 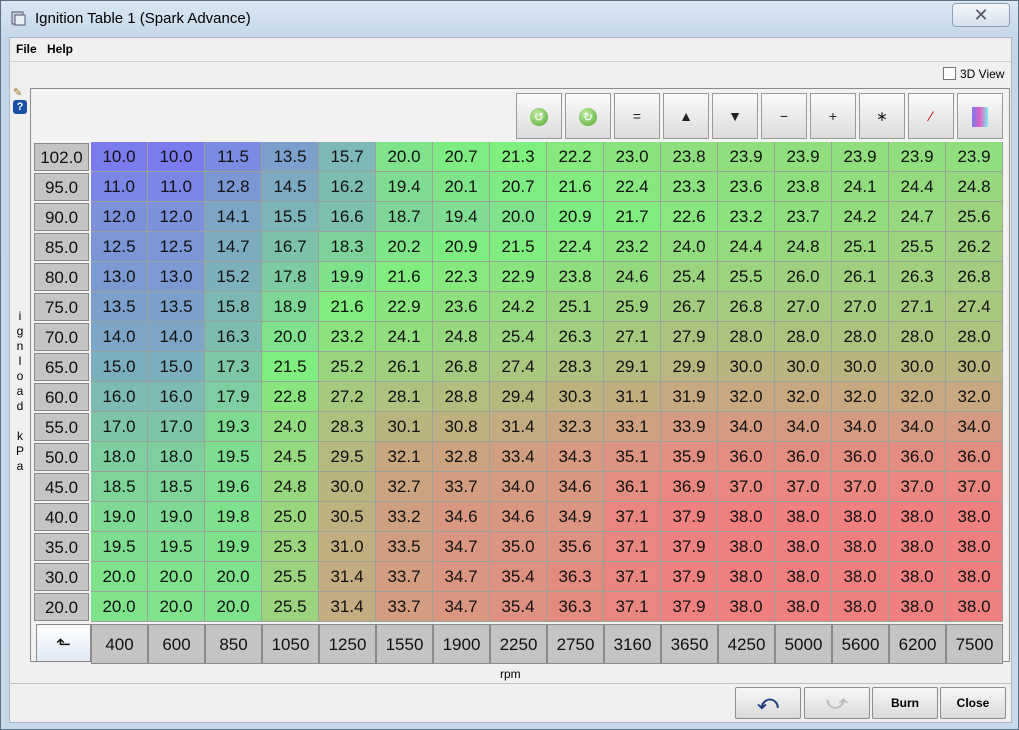 What do you see at coordinates (404, 547) in the screenshot?
I see `table-cell: 33.5` at bounding box center [404, 547].